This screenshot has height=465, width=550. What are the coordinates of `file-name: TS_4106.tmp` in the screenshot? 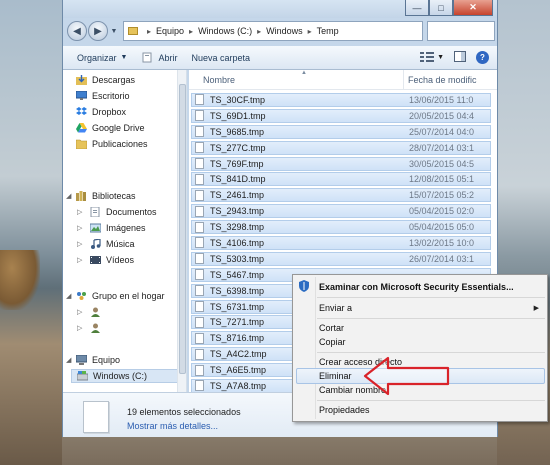 It's located at (237, 242).